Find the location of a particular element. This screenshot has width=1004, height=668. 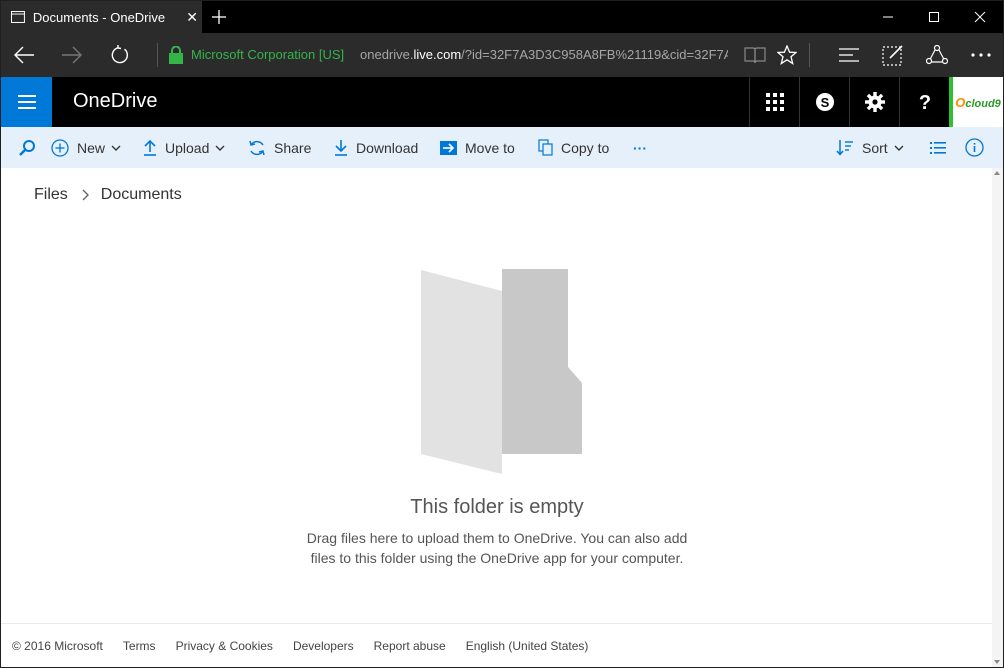

hub-icon is located at coordinates (849, 55).